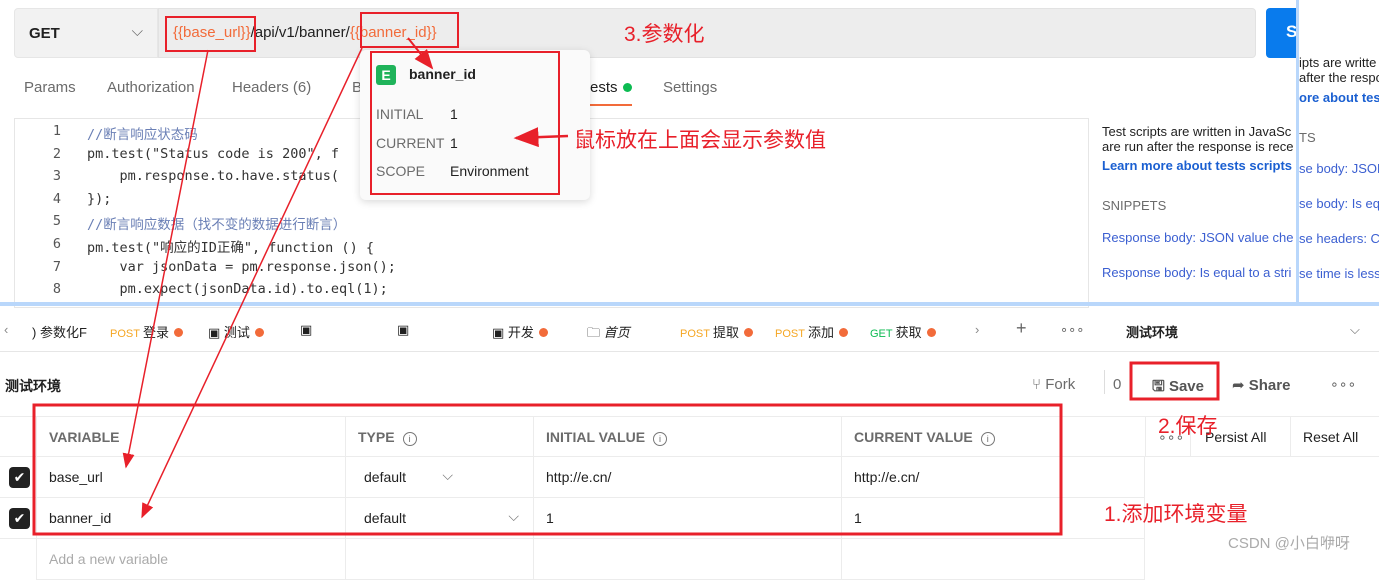  What do you see at coordinates (1261, 385) in the screenshot?
I see `share-button: ➦ Share` at bounding box center [1261, 385].